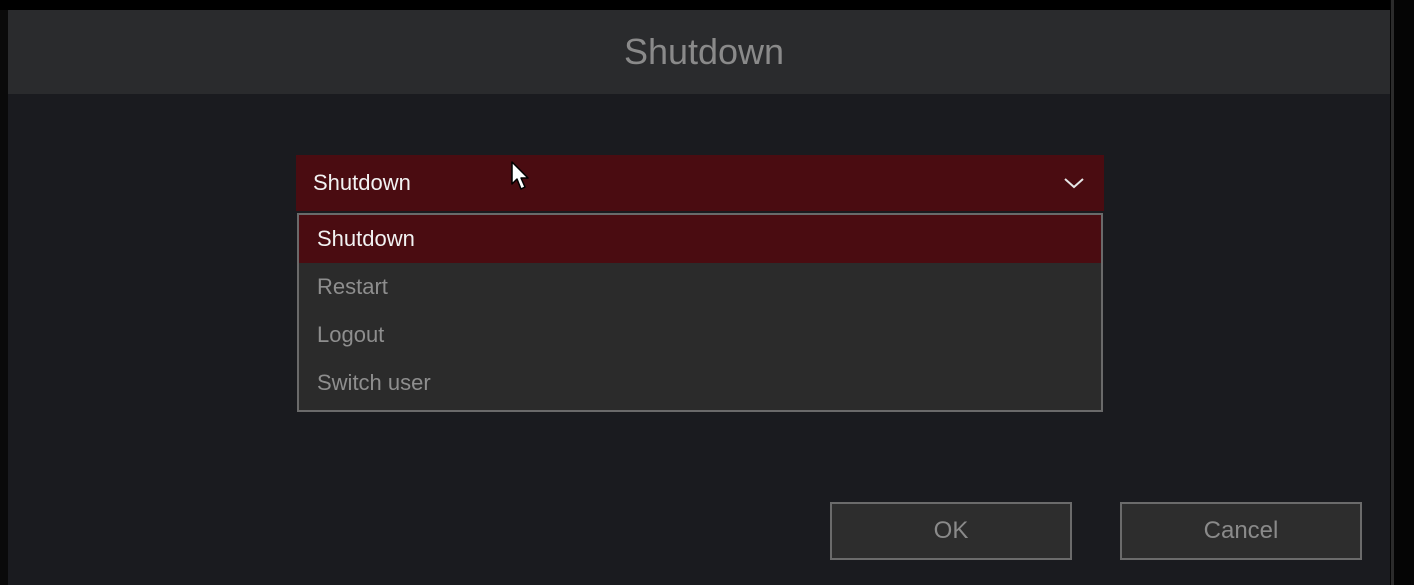 This screenshot has width=1414, height=585. I want to click on option-label: Restart, so click(352, 286).